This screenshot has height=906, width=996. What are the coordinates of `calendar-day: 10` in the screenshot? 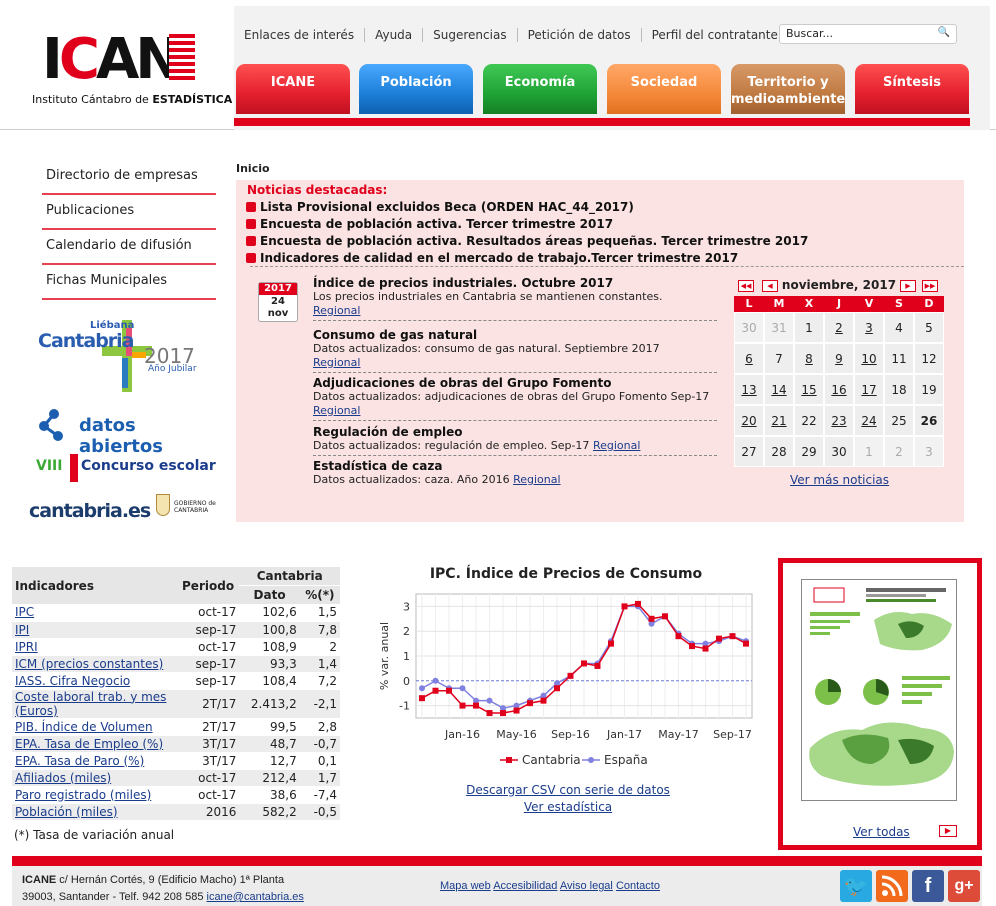 It's located at (869, 358).